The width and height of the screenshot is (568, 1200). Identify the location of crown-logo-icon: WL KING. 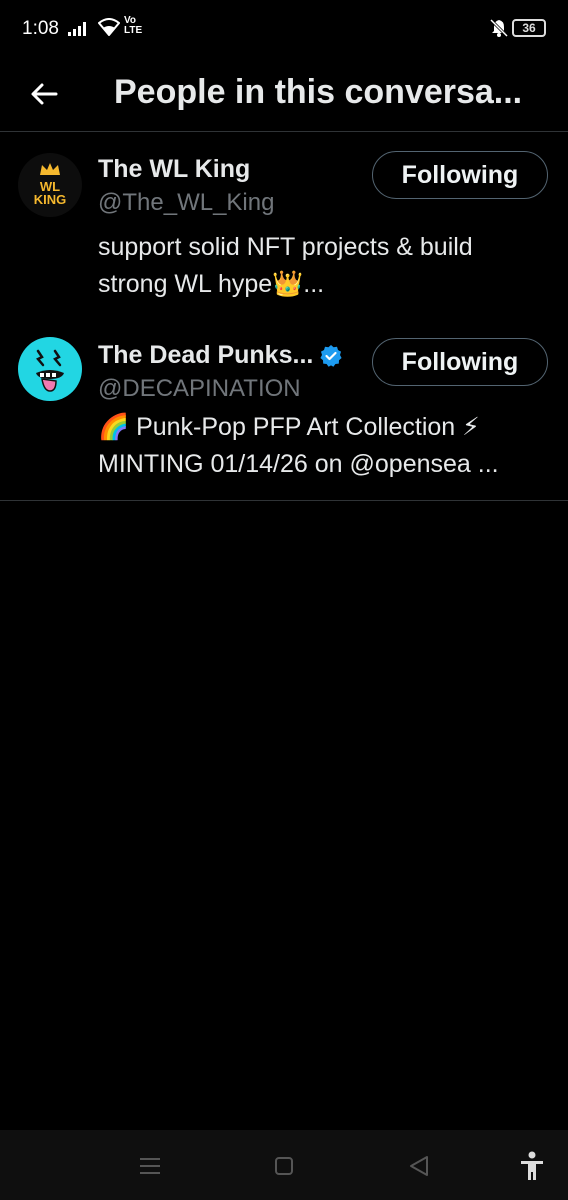
(50, 185).